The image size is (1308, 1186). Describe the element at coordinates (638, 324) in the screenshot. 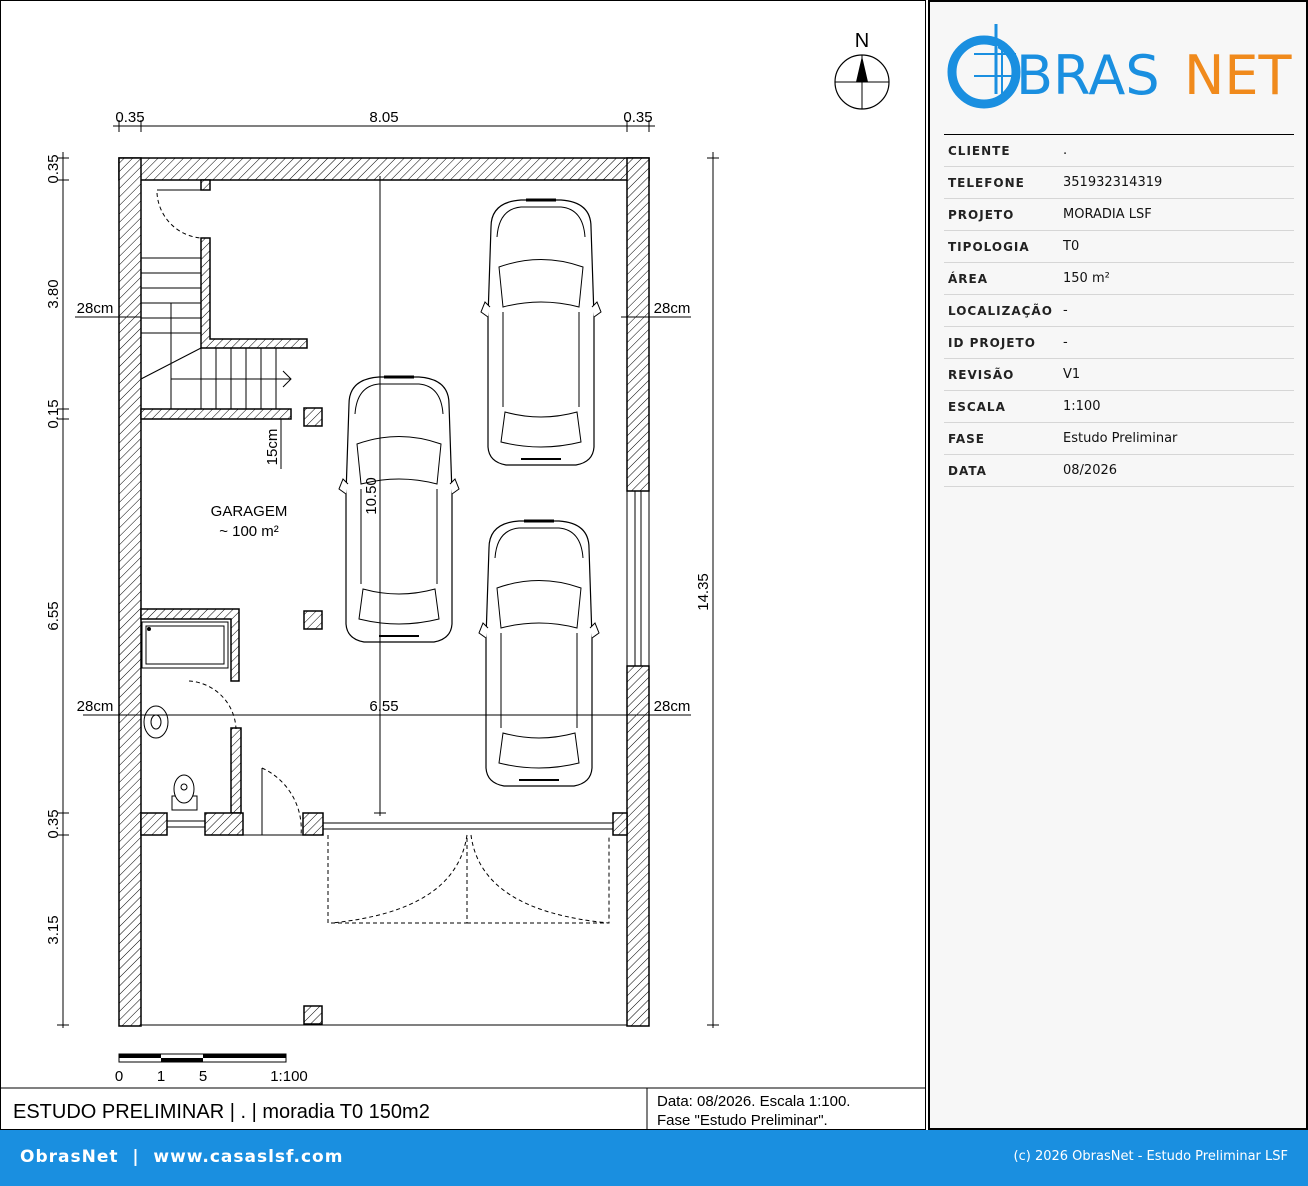

I see `wall-right-upper` at that location.